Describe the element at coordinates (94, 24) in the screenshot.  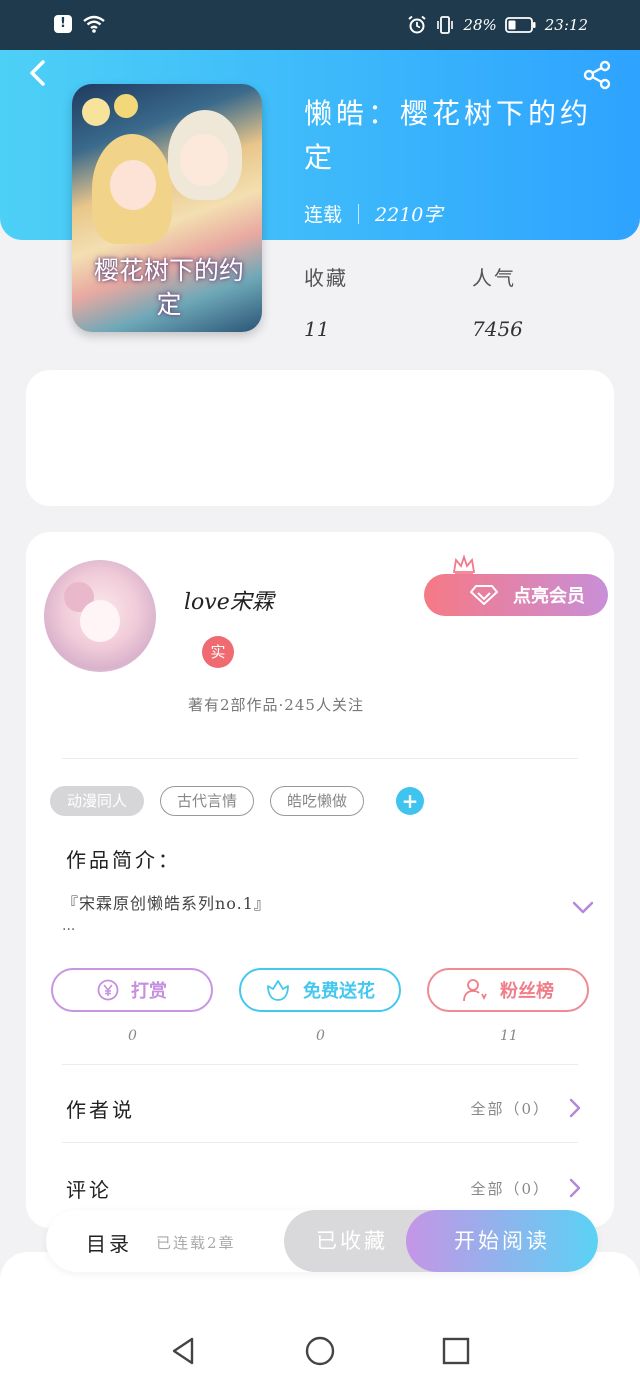
I see `wifi-icon` at that location.